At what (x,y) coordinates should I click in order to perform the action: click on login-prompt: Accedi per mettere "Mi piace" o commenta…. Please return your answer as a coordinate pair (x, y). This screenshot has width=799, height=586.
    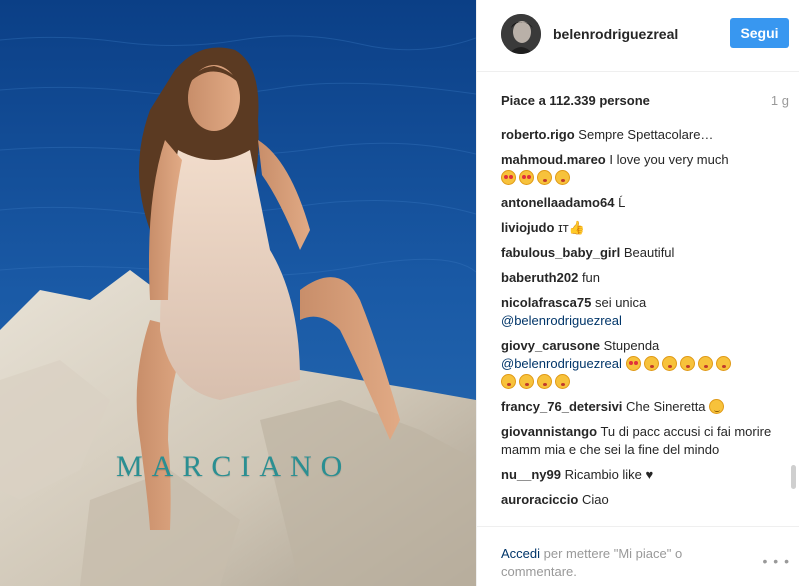
    Looking at the image, I should click on (616, 563).